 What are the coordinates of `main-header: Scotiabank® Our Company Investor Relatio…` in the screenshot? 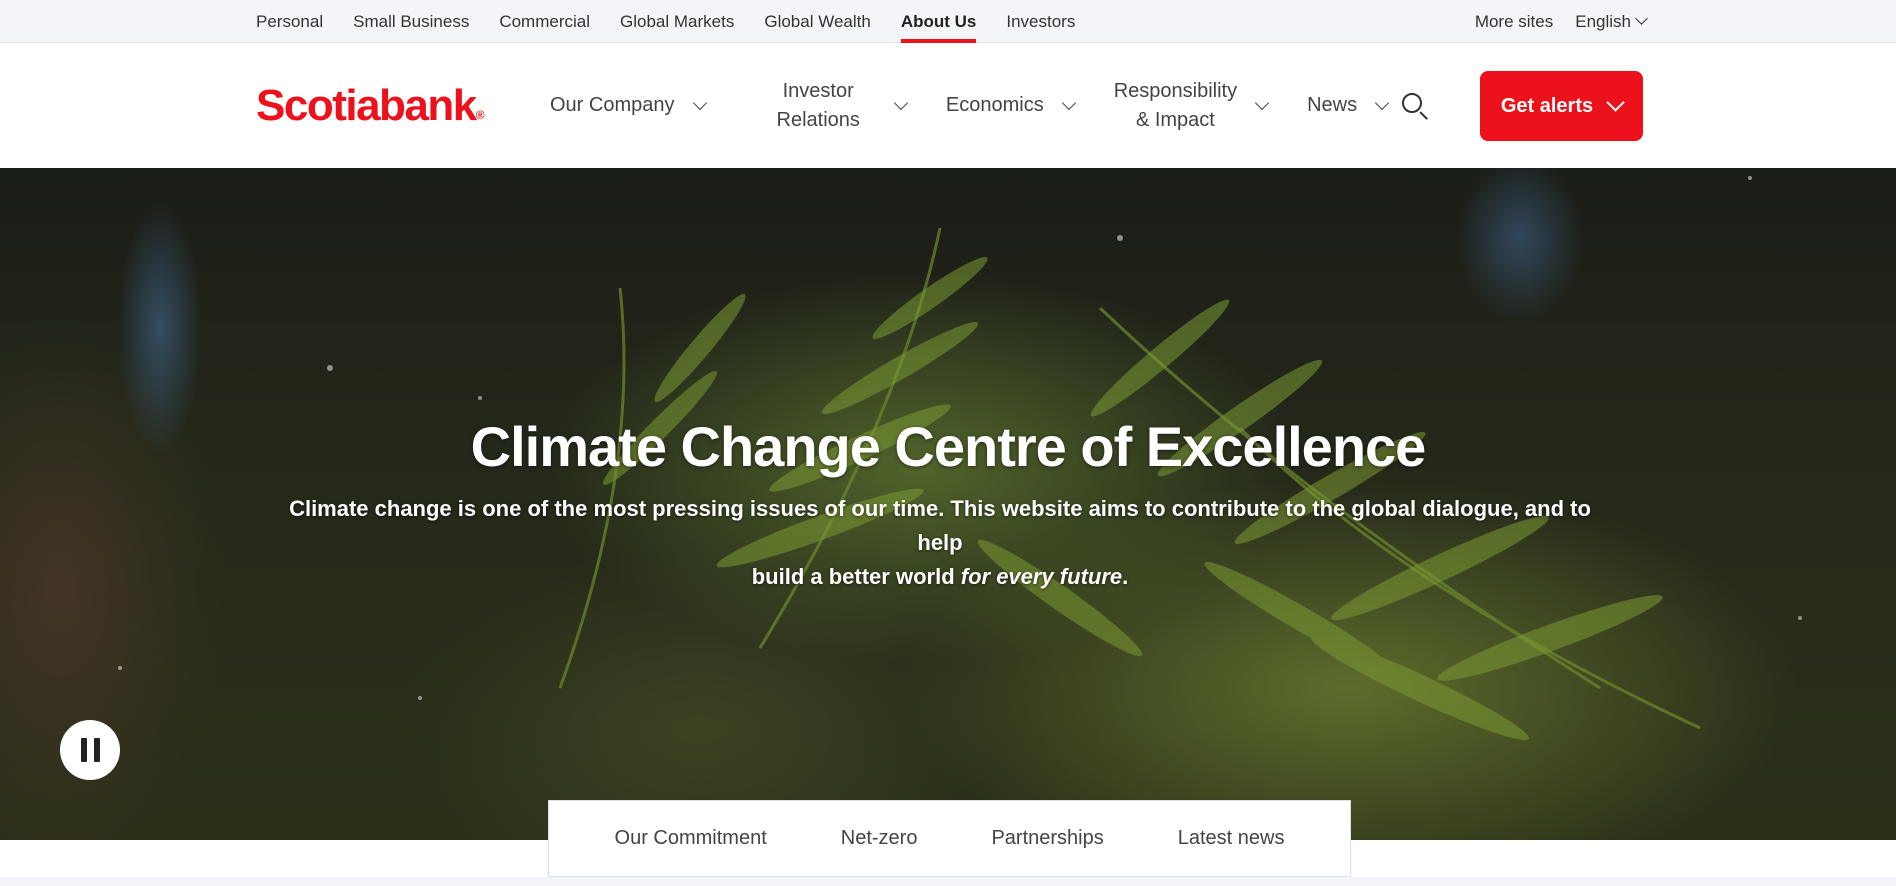 It's located at (948, 105).